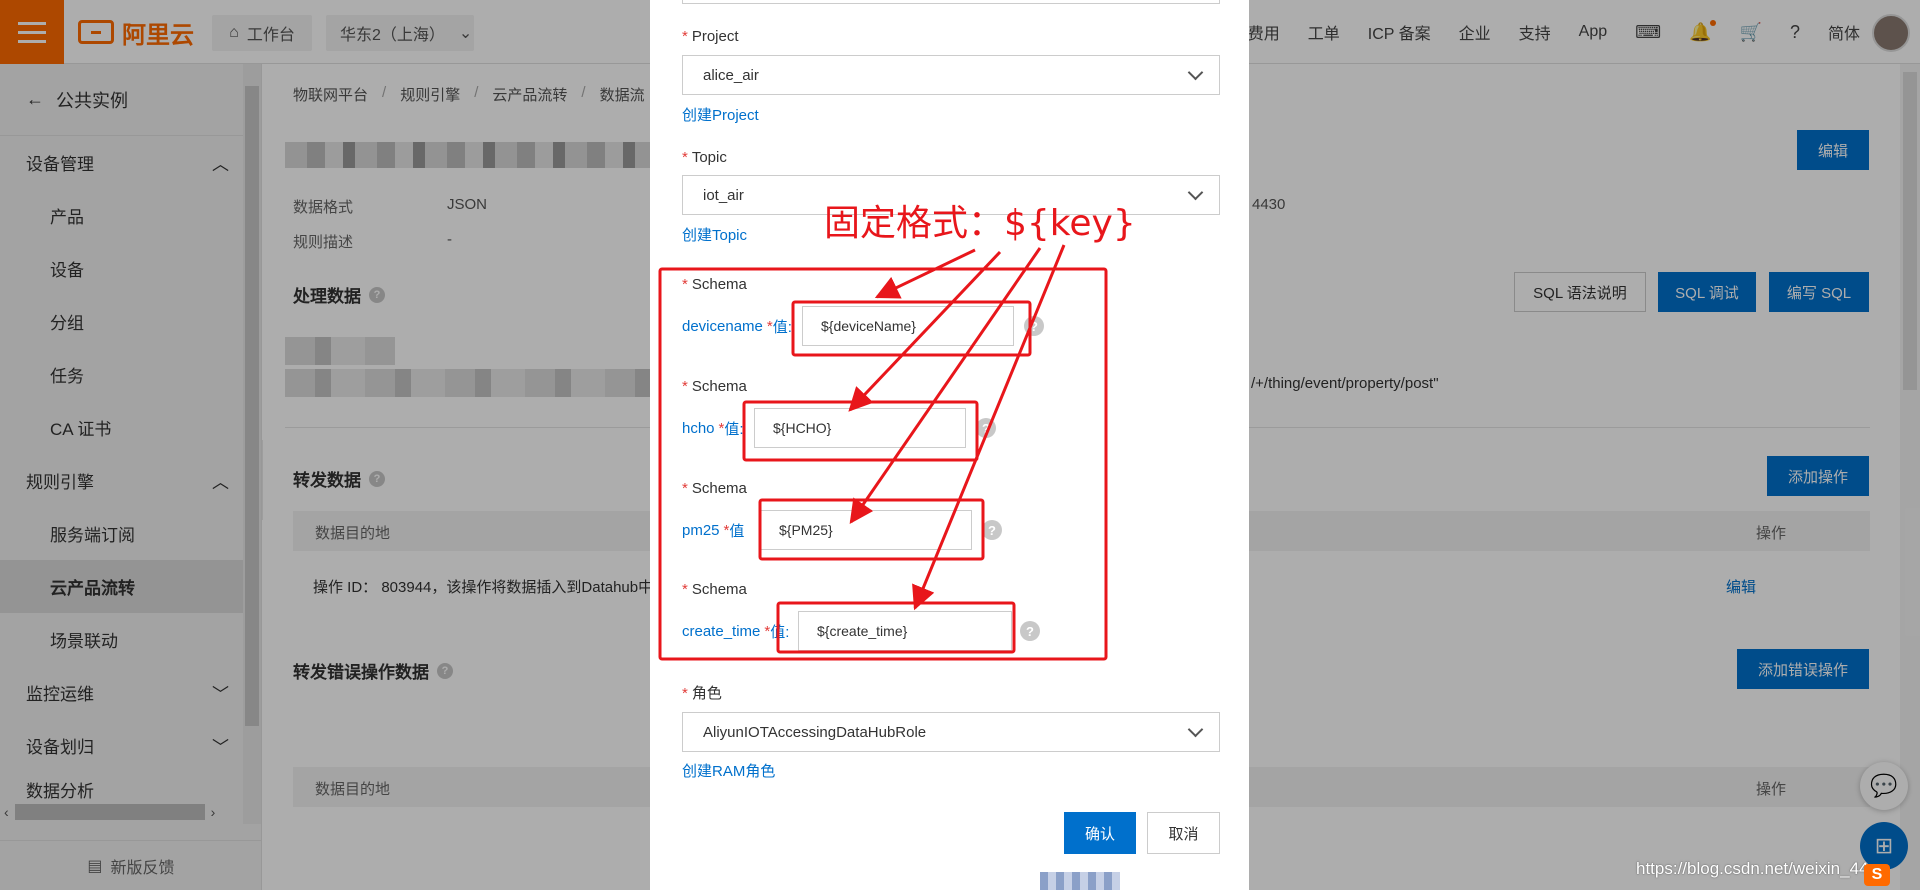 The image size is (1920, 890). What do you see at coordinates (737, 327) in the screenshot?
I see `schema-field-devicename: devicename * 值:` at bounding box center [737, 327].